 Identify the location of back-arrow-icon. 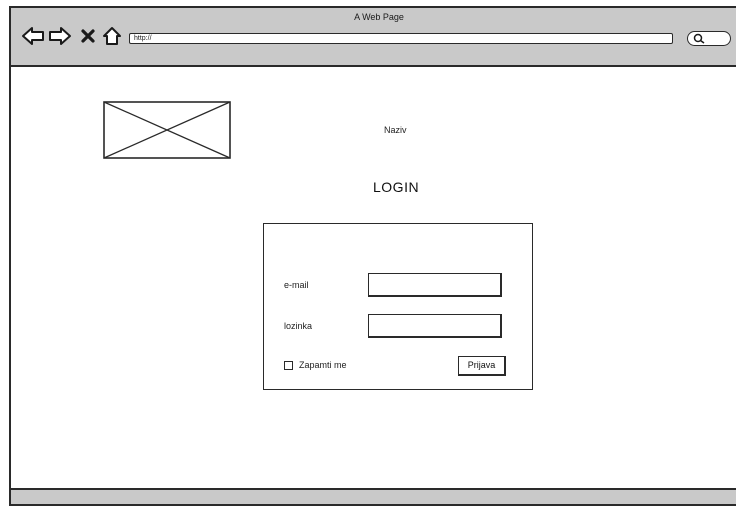
(33, 36).